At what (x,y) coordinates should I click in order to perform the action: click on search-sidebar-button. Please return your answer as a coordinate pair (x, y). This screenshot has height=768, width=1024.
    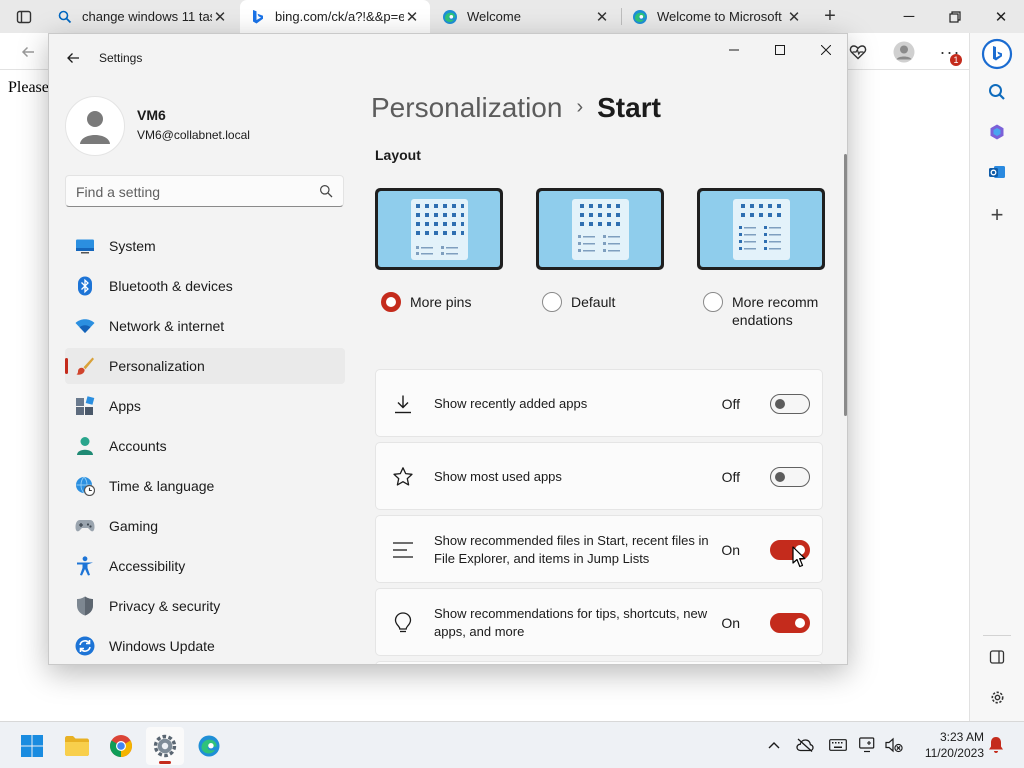
    Looking at the image, I should click on (997, 92).